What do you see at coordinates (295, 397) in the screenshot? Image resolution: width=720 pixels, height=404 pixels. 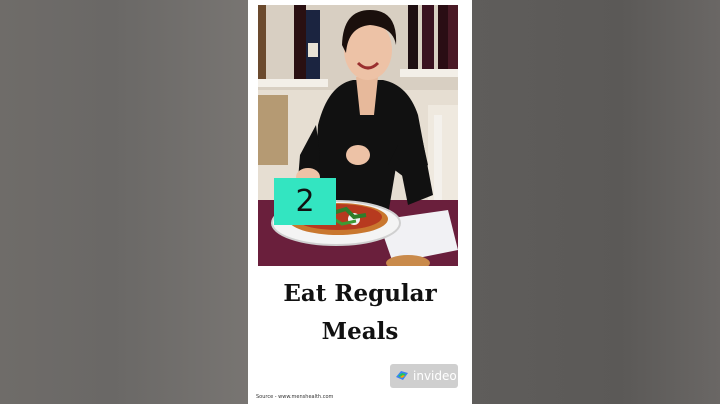 I see `source-credit: Source - www.menshealth.com` at bounding box center [295, 397].